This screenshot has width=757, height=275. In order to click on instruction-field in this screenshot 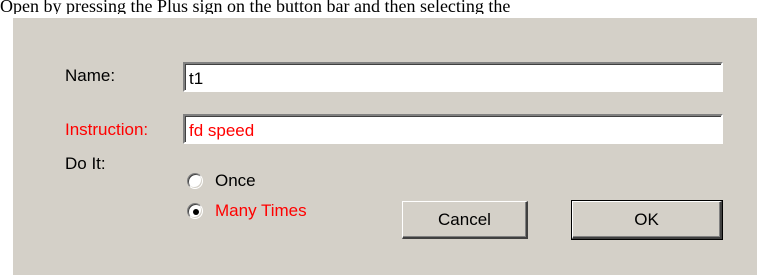, I will do `click(453, 129)`.